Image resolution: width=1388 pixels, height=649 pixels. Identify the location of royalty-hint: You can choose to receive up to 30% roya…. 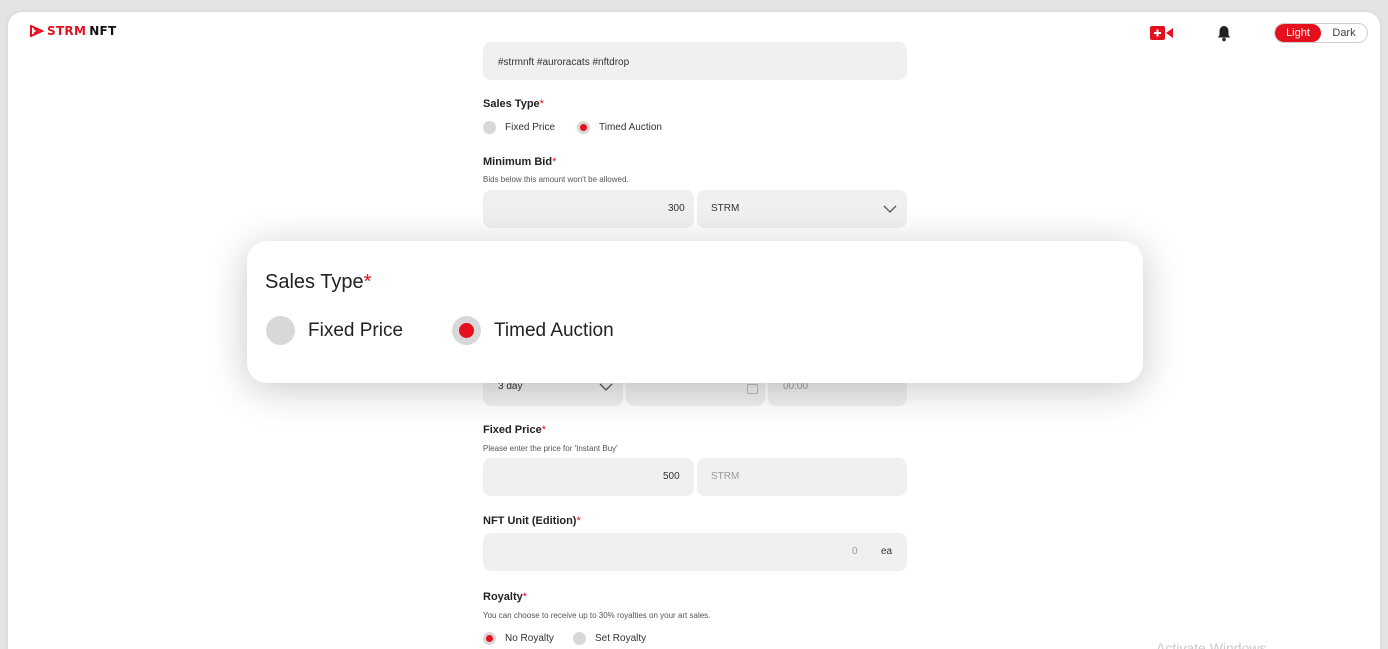
(597, 615).